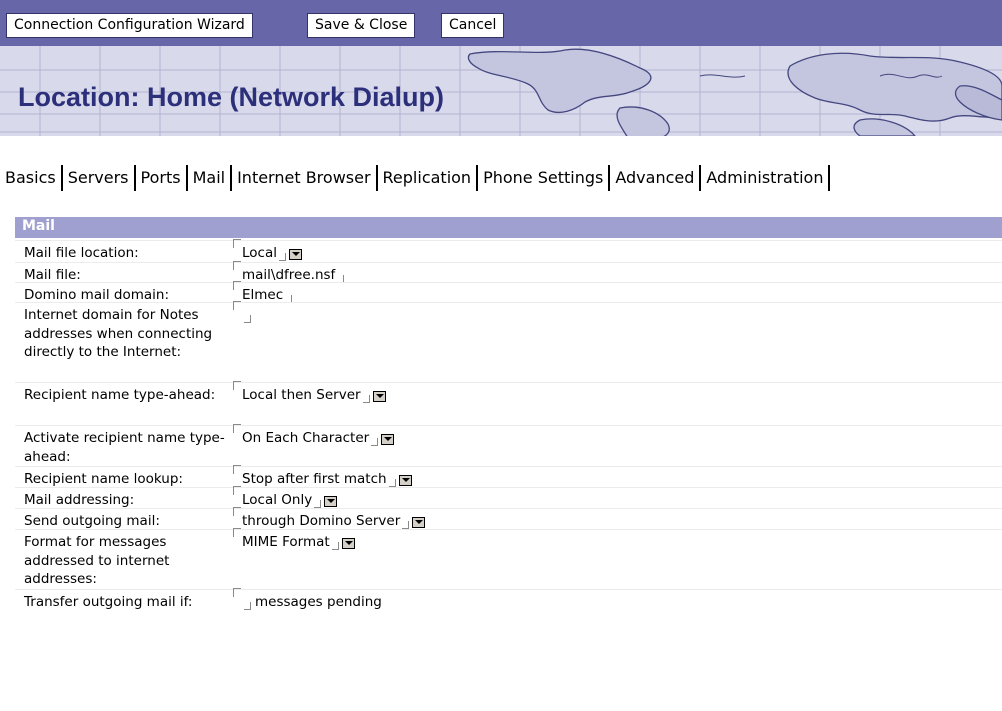  I want to click on field-suffix-text: messages pending, so click(318, 602).